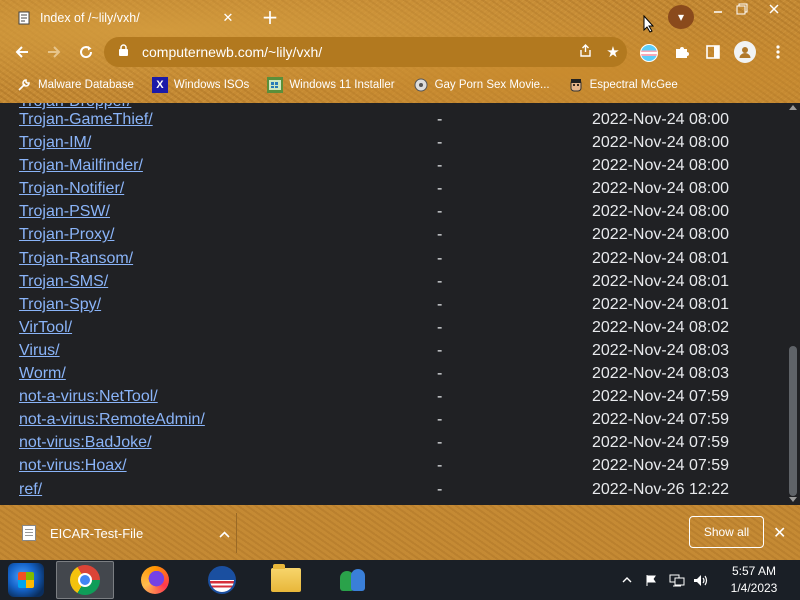  Describe the element at coordinates (81, 166) in the screenshot. I see `directory-link: Trojan-Mailfinder/` at that location.